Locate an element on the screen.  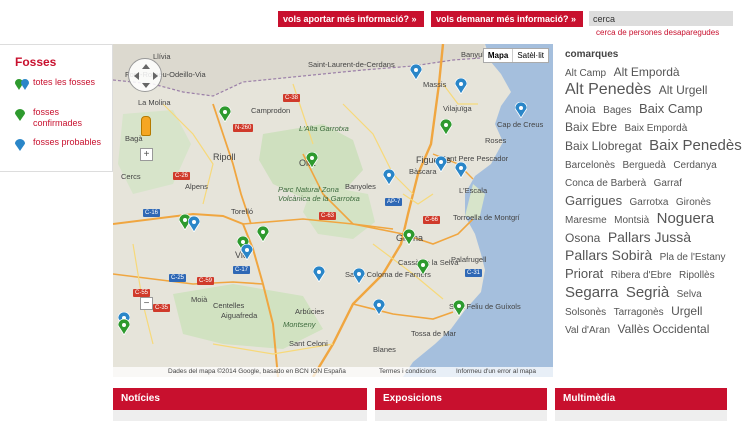
road-shield: C-25 is located at coordinates (178, 278).